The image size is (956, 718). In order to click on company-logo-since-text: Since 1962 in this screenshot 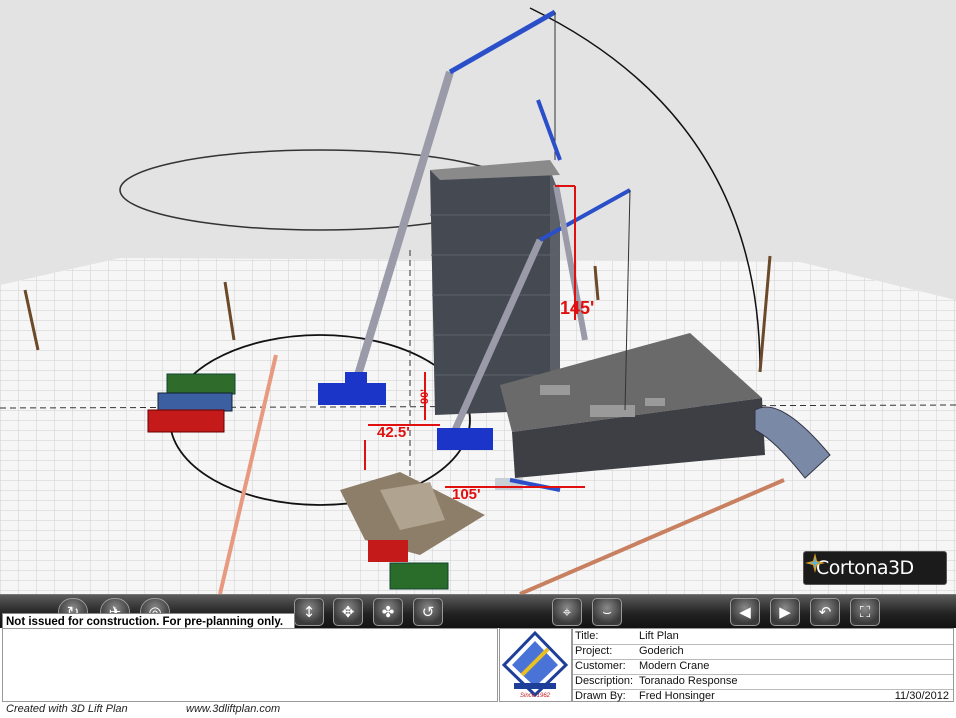, I will do `click(535, 696)`.